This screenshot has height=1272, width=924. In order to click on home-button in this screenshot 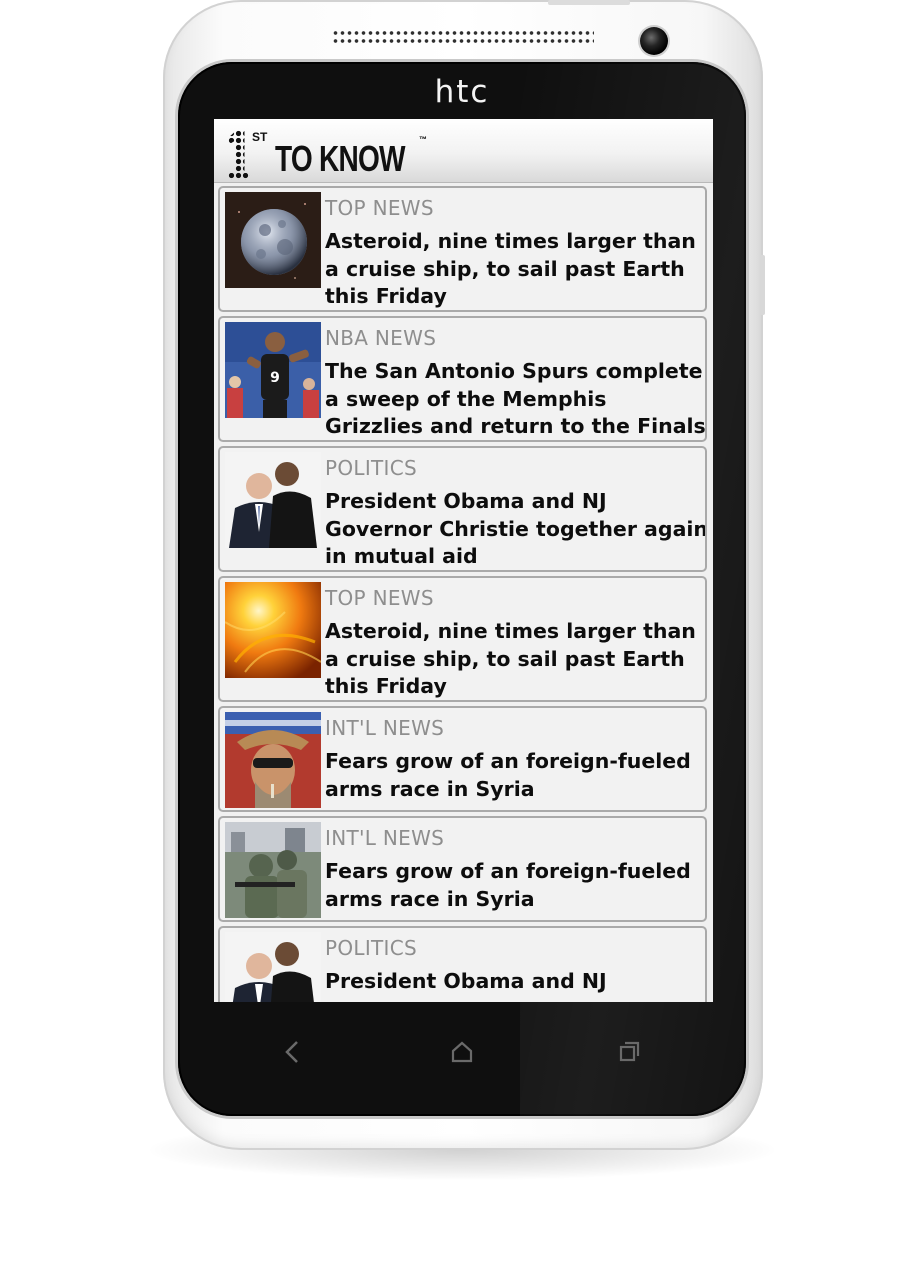, I will do `click(462, 1052)`.